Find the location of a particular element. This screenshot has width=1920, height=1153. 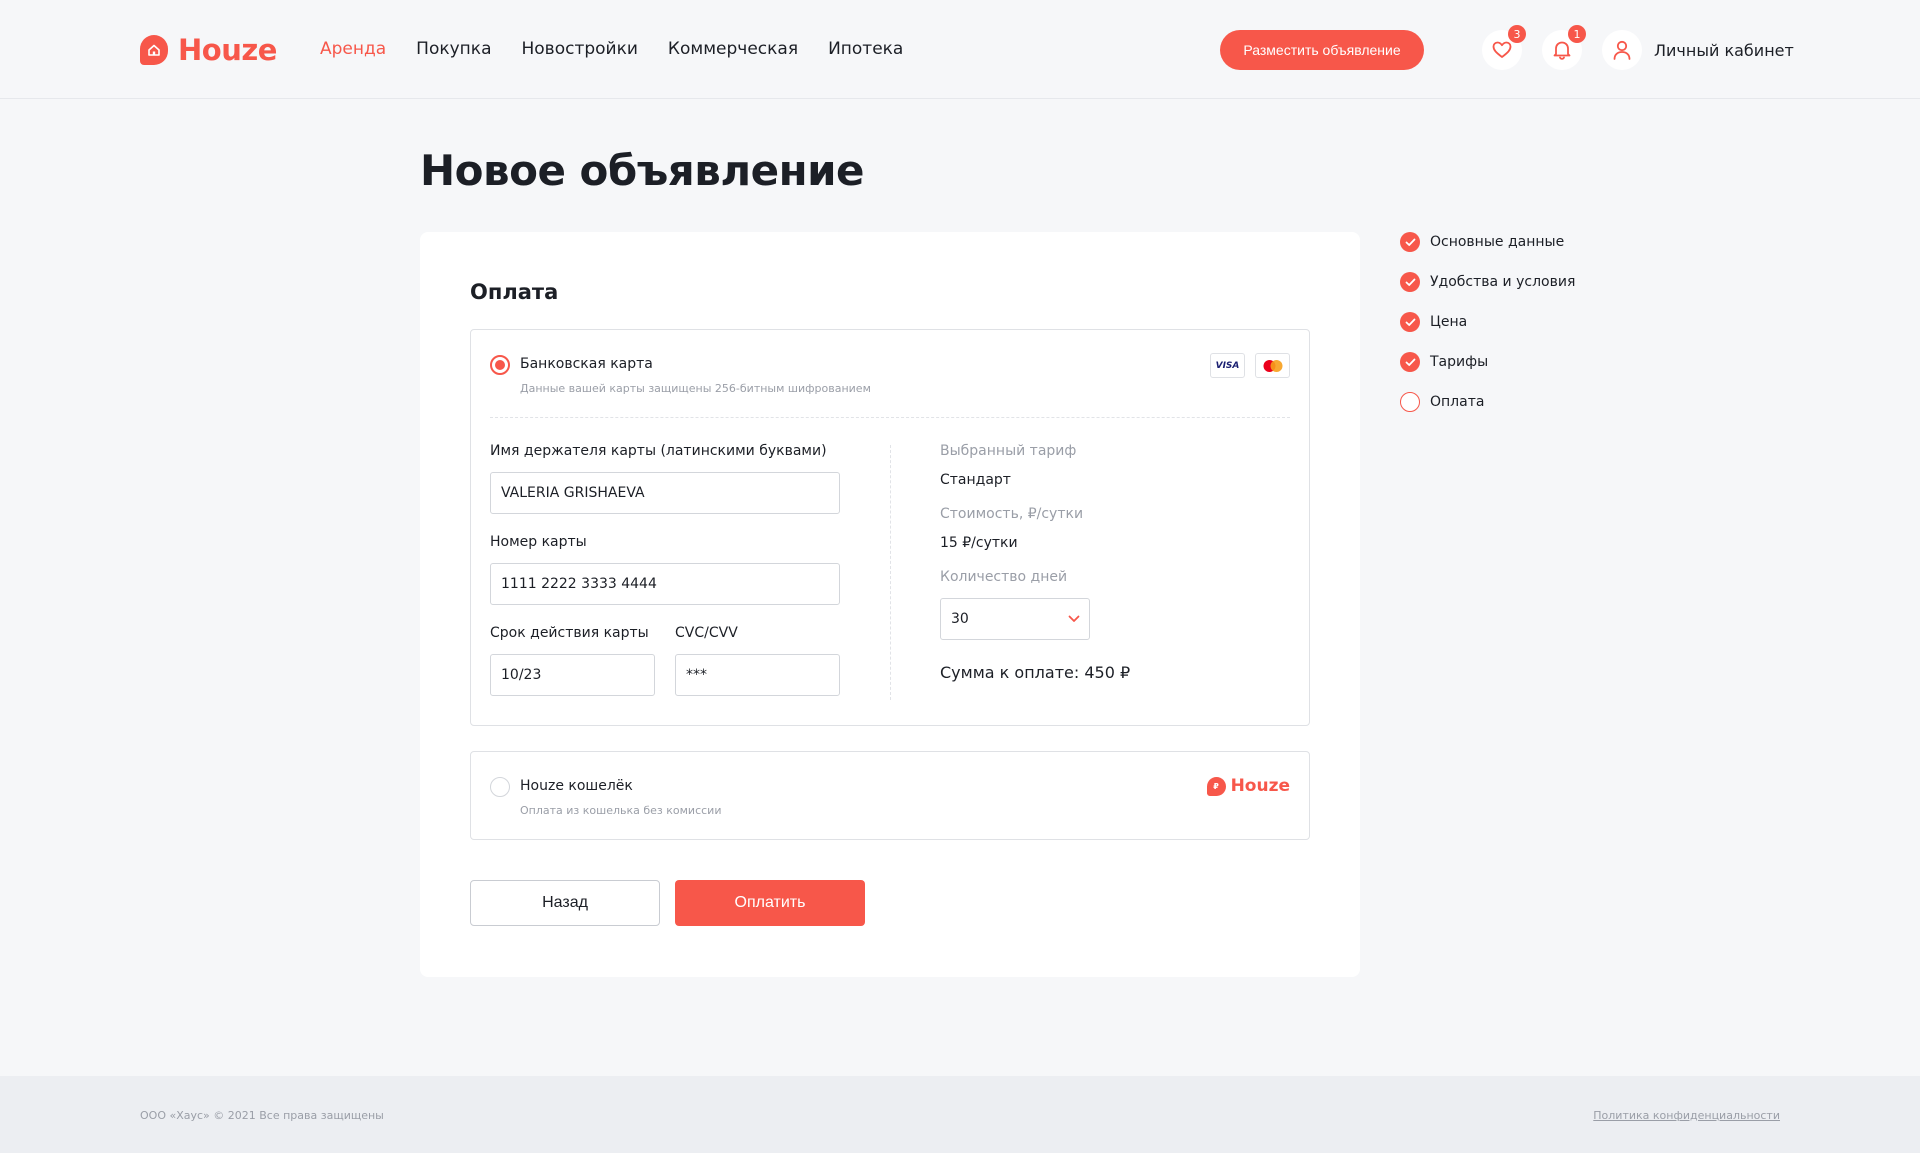

step-tariffs: Тарифы is located at coordinates (1444, 362).